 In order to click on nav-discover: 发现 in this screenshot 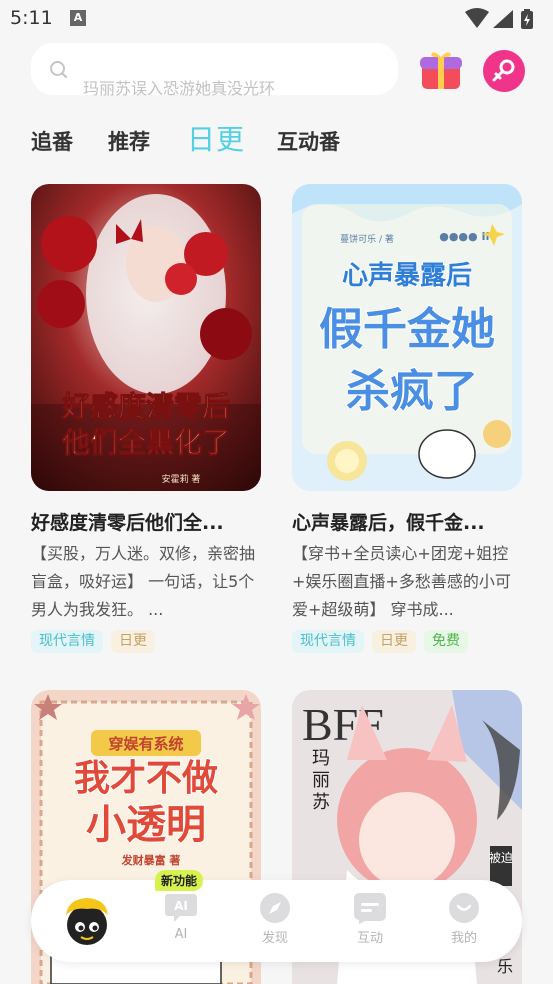, I will do `click(275, 919)`.